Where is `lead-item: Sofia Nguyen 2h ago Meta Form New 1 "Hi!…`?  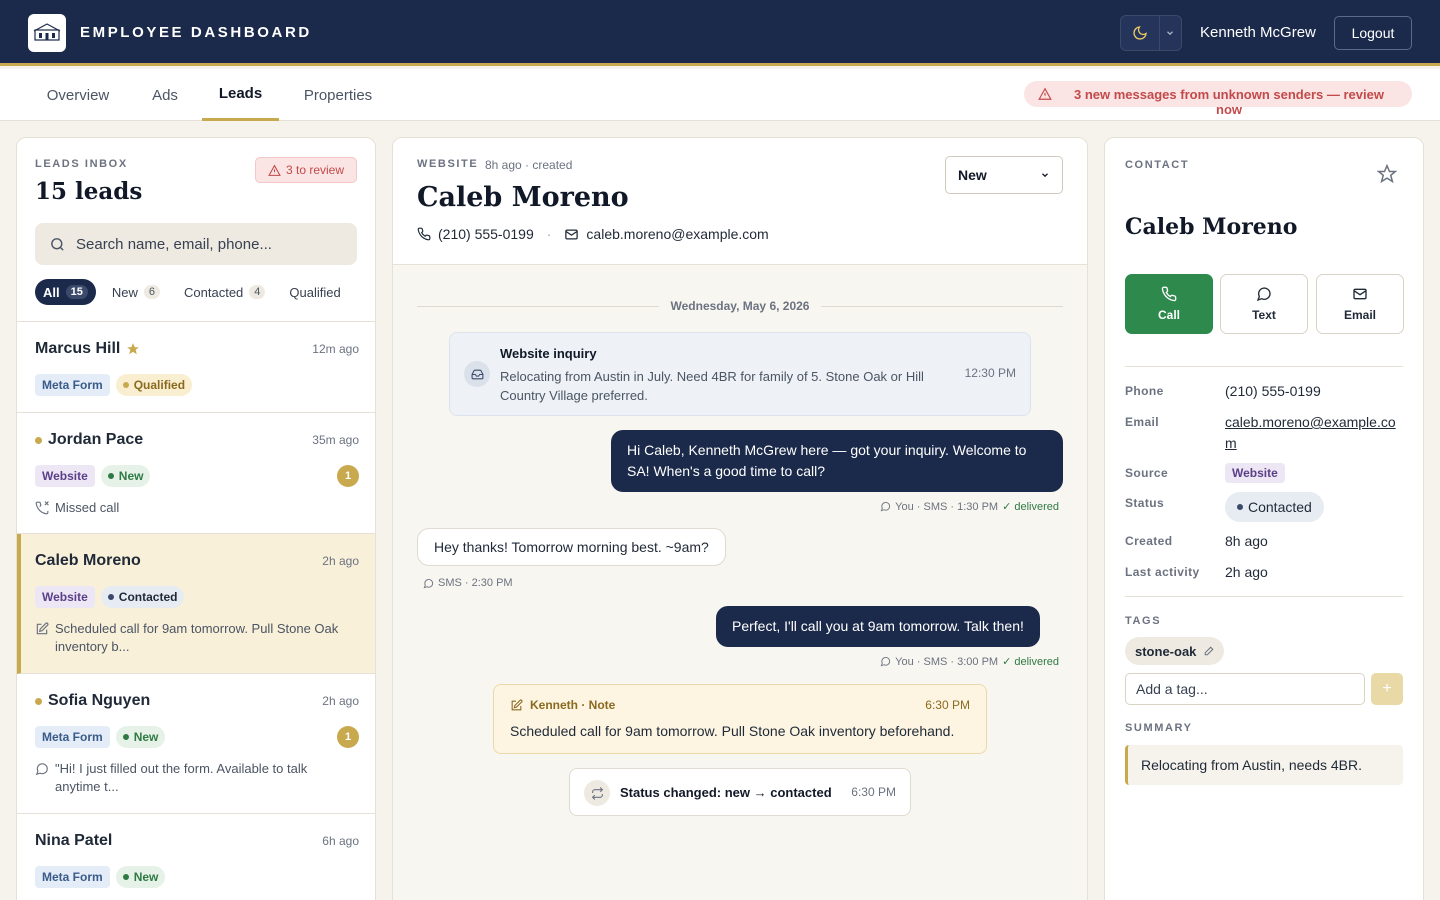
lead-item: Sofia Nguyen 2h ago Meta Form New 1 "Hi!… is located at coordinates (196, 744).